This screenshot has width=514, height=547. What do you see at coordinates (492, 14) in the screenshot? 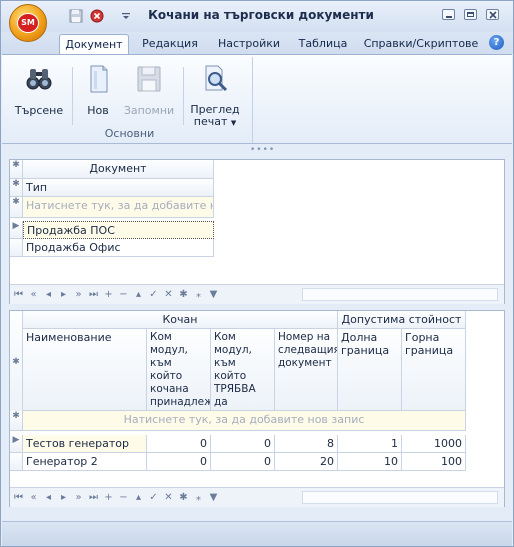
I see `close-button` at bounding box center [492, 14].